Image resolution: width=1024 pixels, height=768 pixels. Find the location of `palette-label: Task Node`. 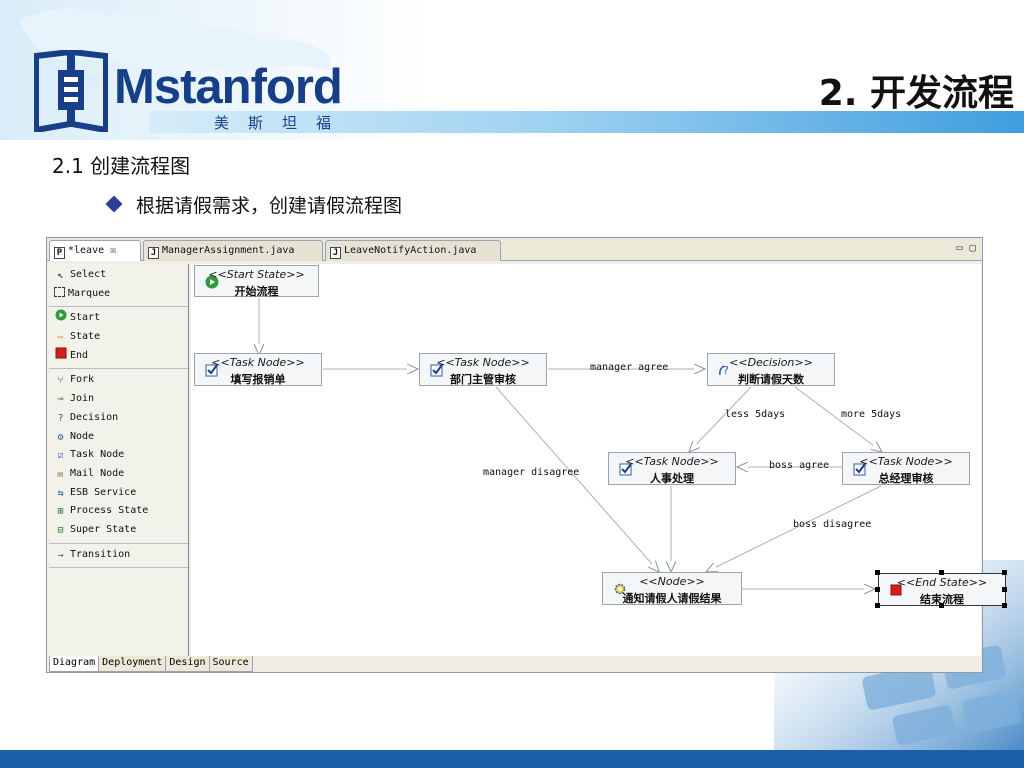

palette-label: Task Node is located at coordinates (97, 455).